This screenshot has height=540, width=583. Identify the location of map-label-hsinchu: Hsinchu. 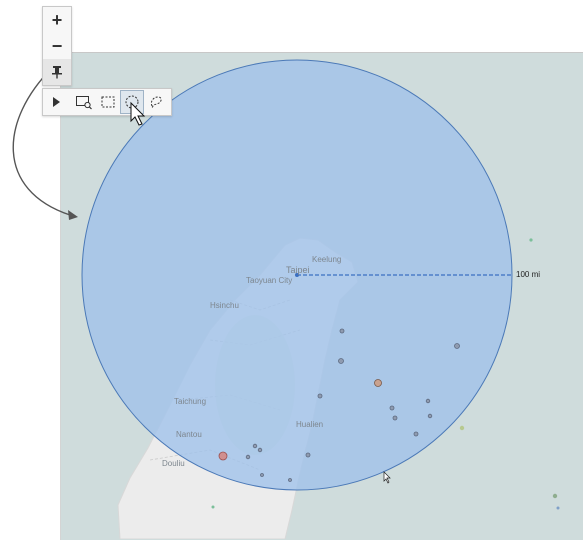
(224, 305).